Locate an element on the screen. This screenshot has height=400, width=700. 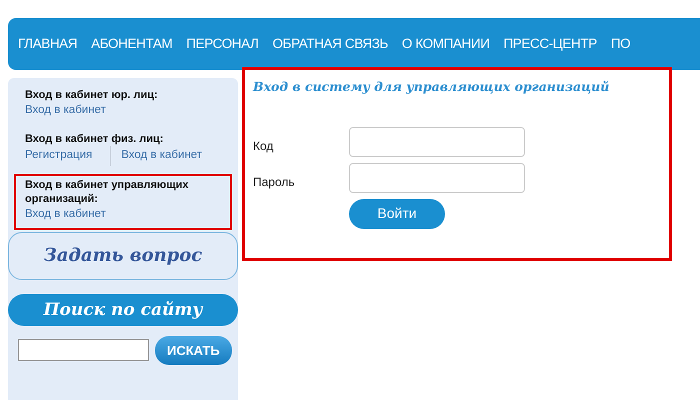
cabinet-link: Регистрация is located at coordinates (58, 155).